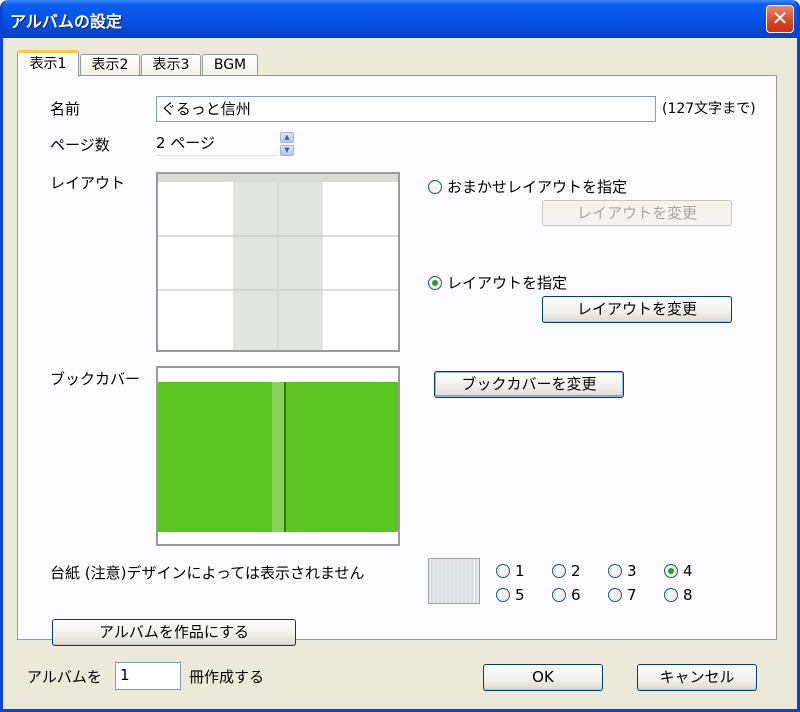 The height and width of the screenshot is (712, 800). Describe the element at coordinates (287, 137) in the screenshot. I see `spin-up-icon: ▲` at that location.